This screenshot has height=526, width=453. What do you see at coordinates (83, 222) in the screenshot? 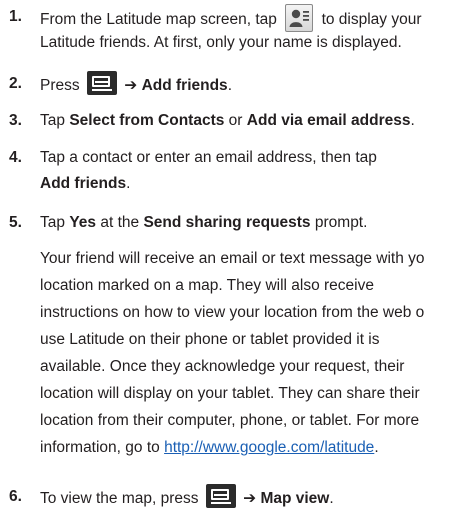
I see `step-bold-text: Yes` at bounding box center [83, 222].